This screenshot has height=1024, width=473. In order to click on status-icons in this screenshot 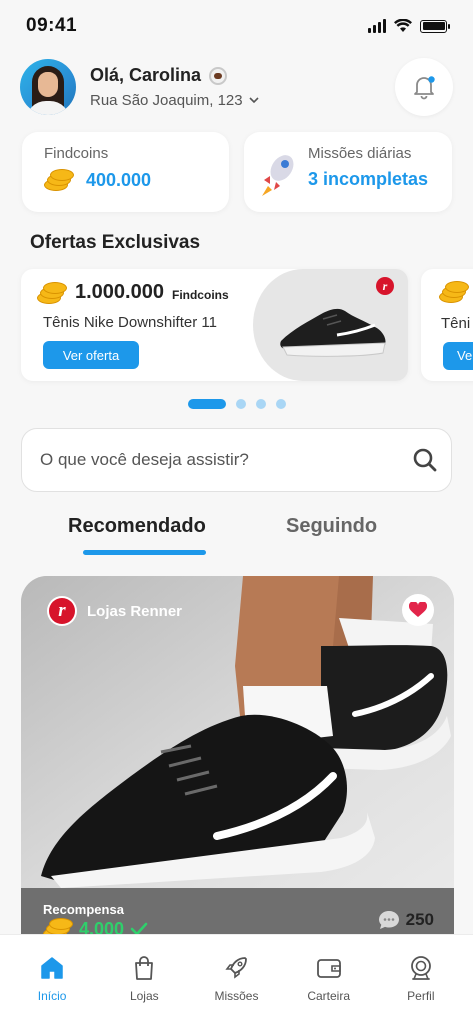, I will do `click(409, 26)`.